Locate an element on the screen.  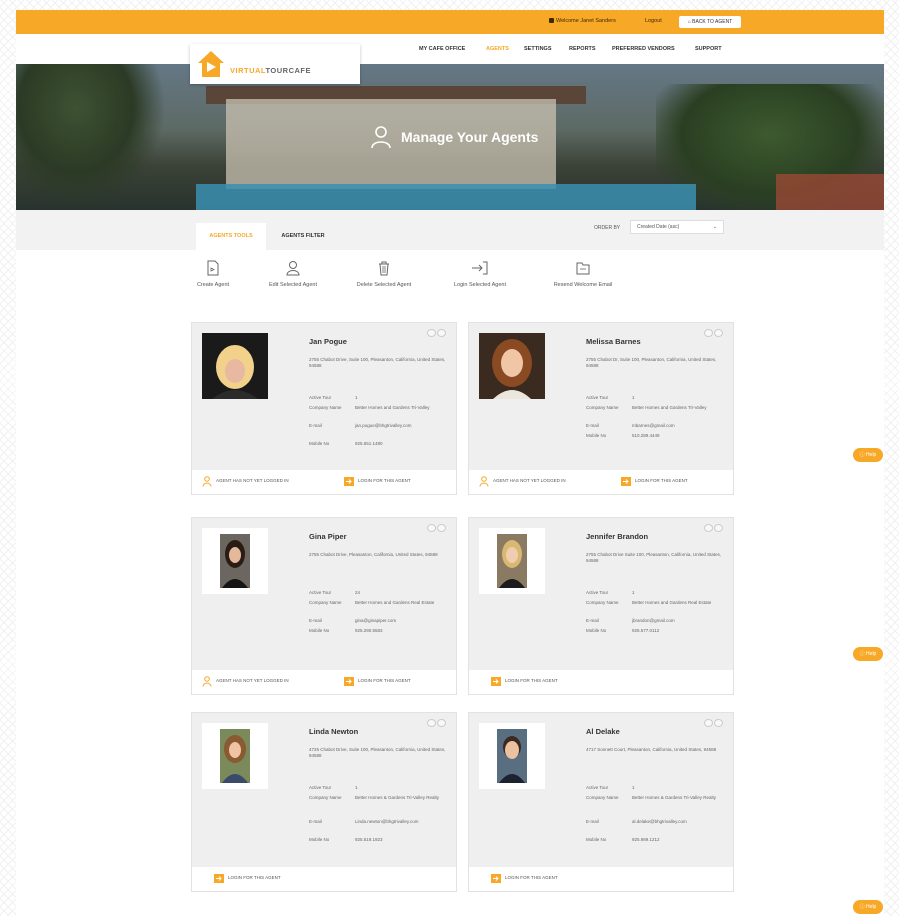
create-agent-button: Create Agent is located at coordinates (213, 274).